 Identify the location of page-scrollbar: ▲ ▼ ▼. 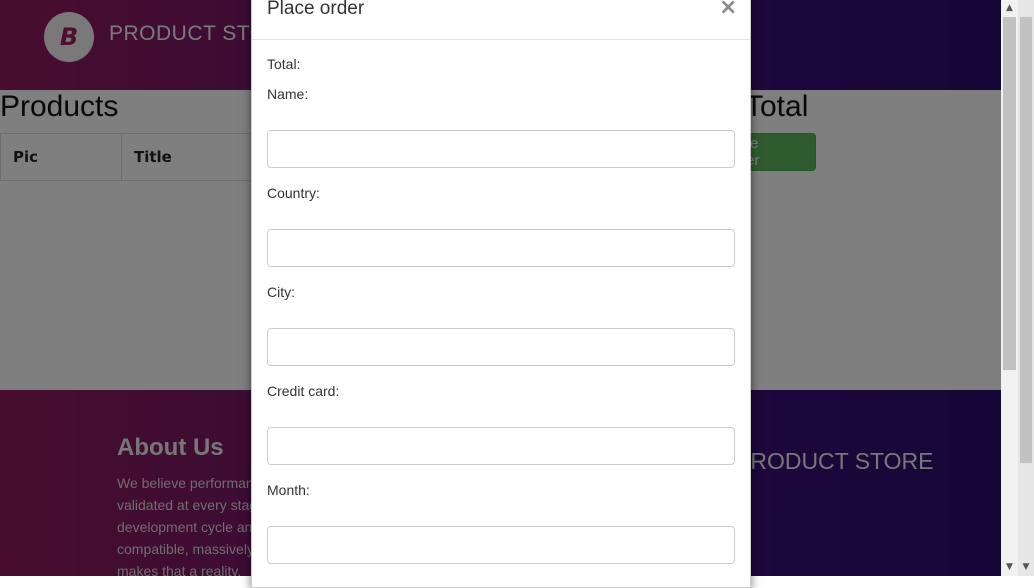
(1017, 288).